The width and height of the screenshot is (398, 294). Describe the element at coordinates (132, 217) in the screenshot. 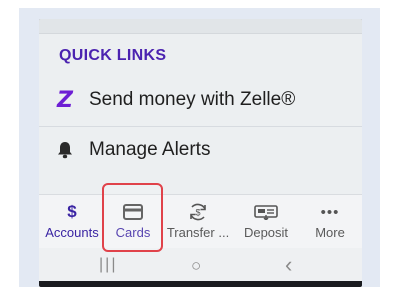

I see `cards-highlight-box` at that location.